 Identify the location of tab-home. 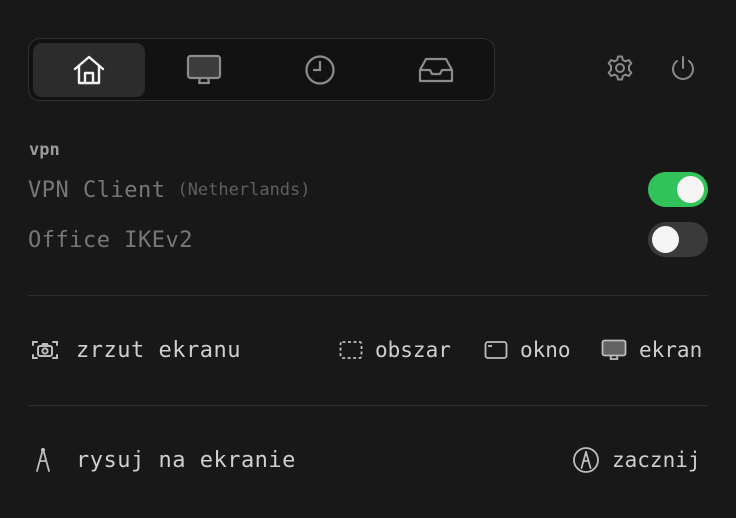
(89, 70).